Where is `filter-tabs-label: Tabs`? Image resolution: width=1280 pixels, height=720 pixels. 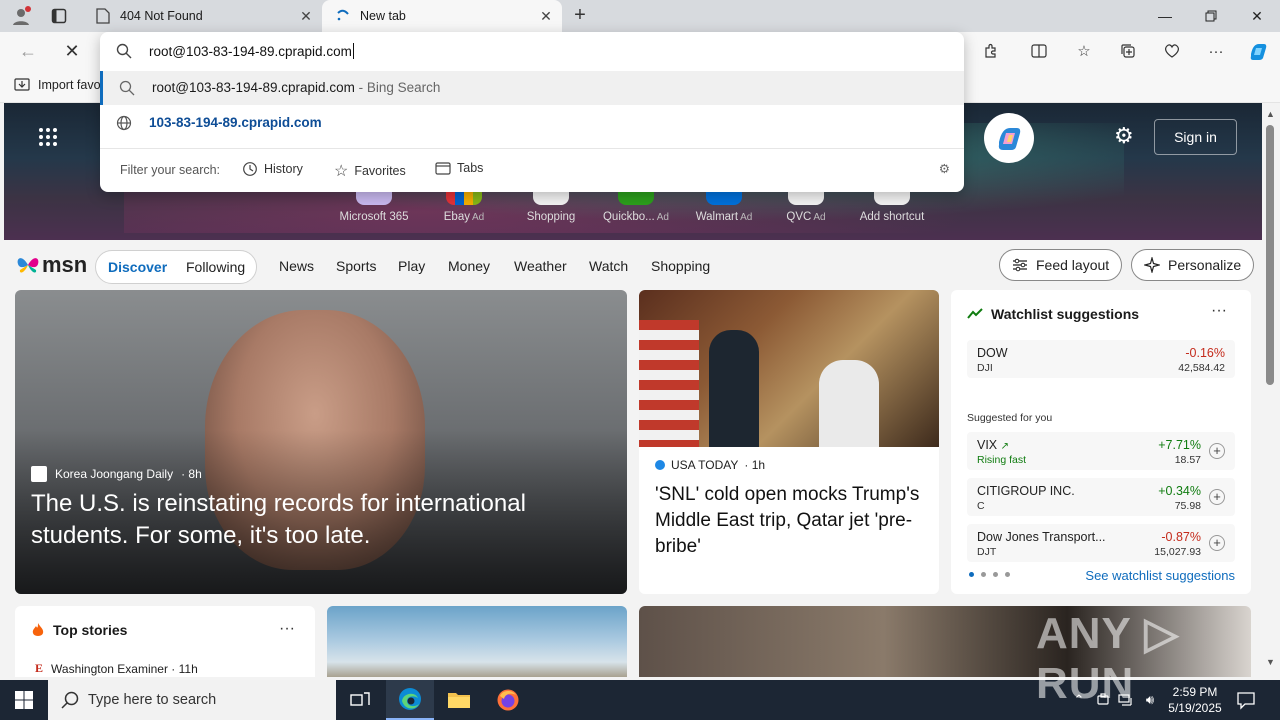
filter-tabs-label: Tabs is located at coordinates (470, 168).